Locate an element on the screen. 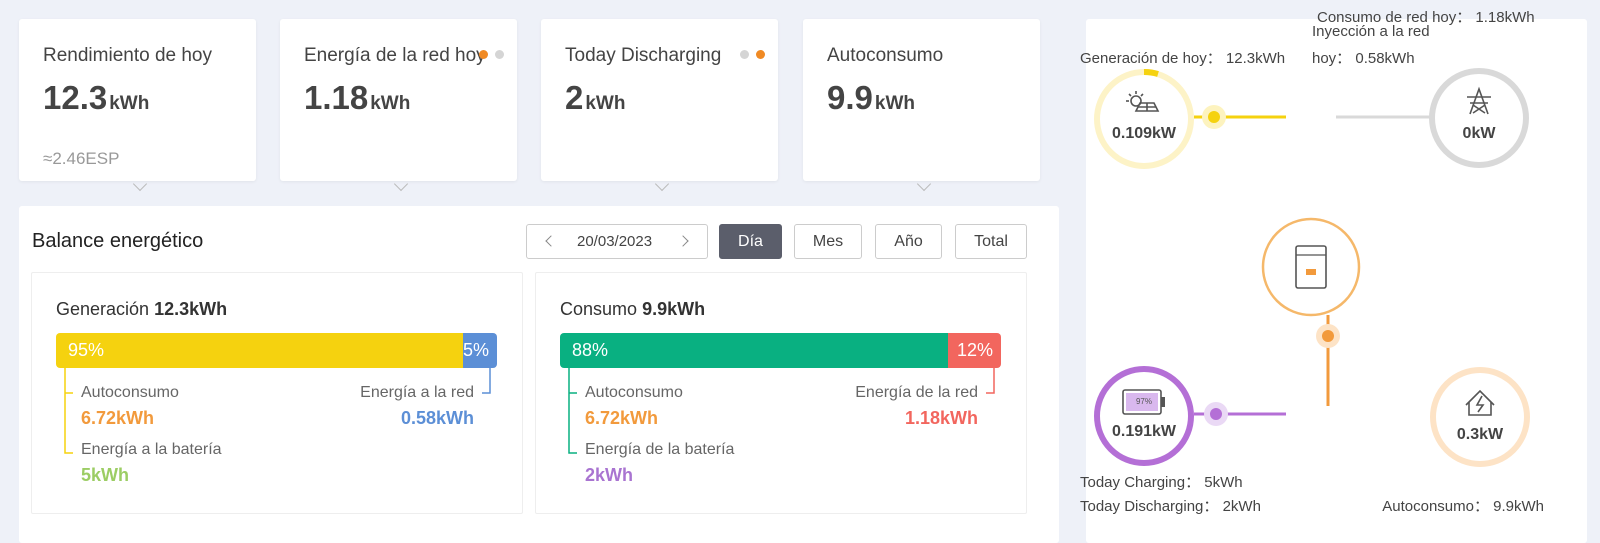 The image size is (1600, 543). battery-discharge-value: 2kWh is located at coordinates (609, 475).